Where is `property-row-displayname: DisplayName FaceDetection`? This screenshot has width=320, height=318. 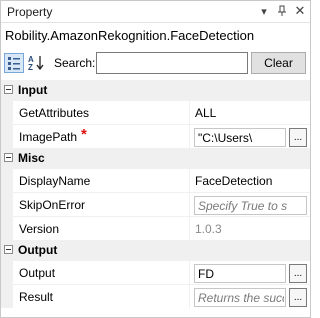
property-row-displayname: DisplayName FaceDetection is located at coordinates (155, 180).